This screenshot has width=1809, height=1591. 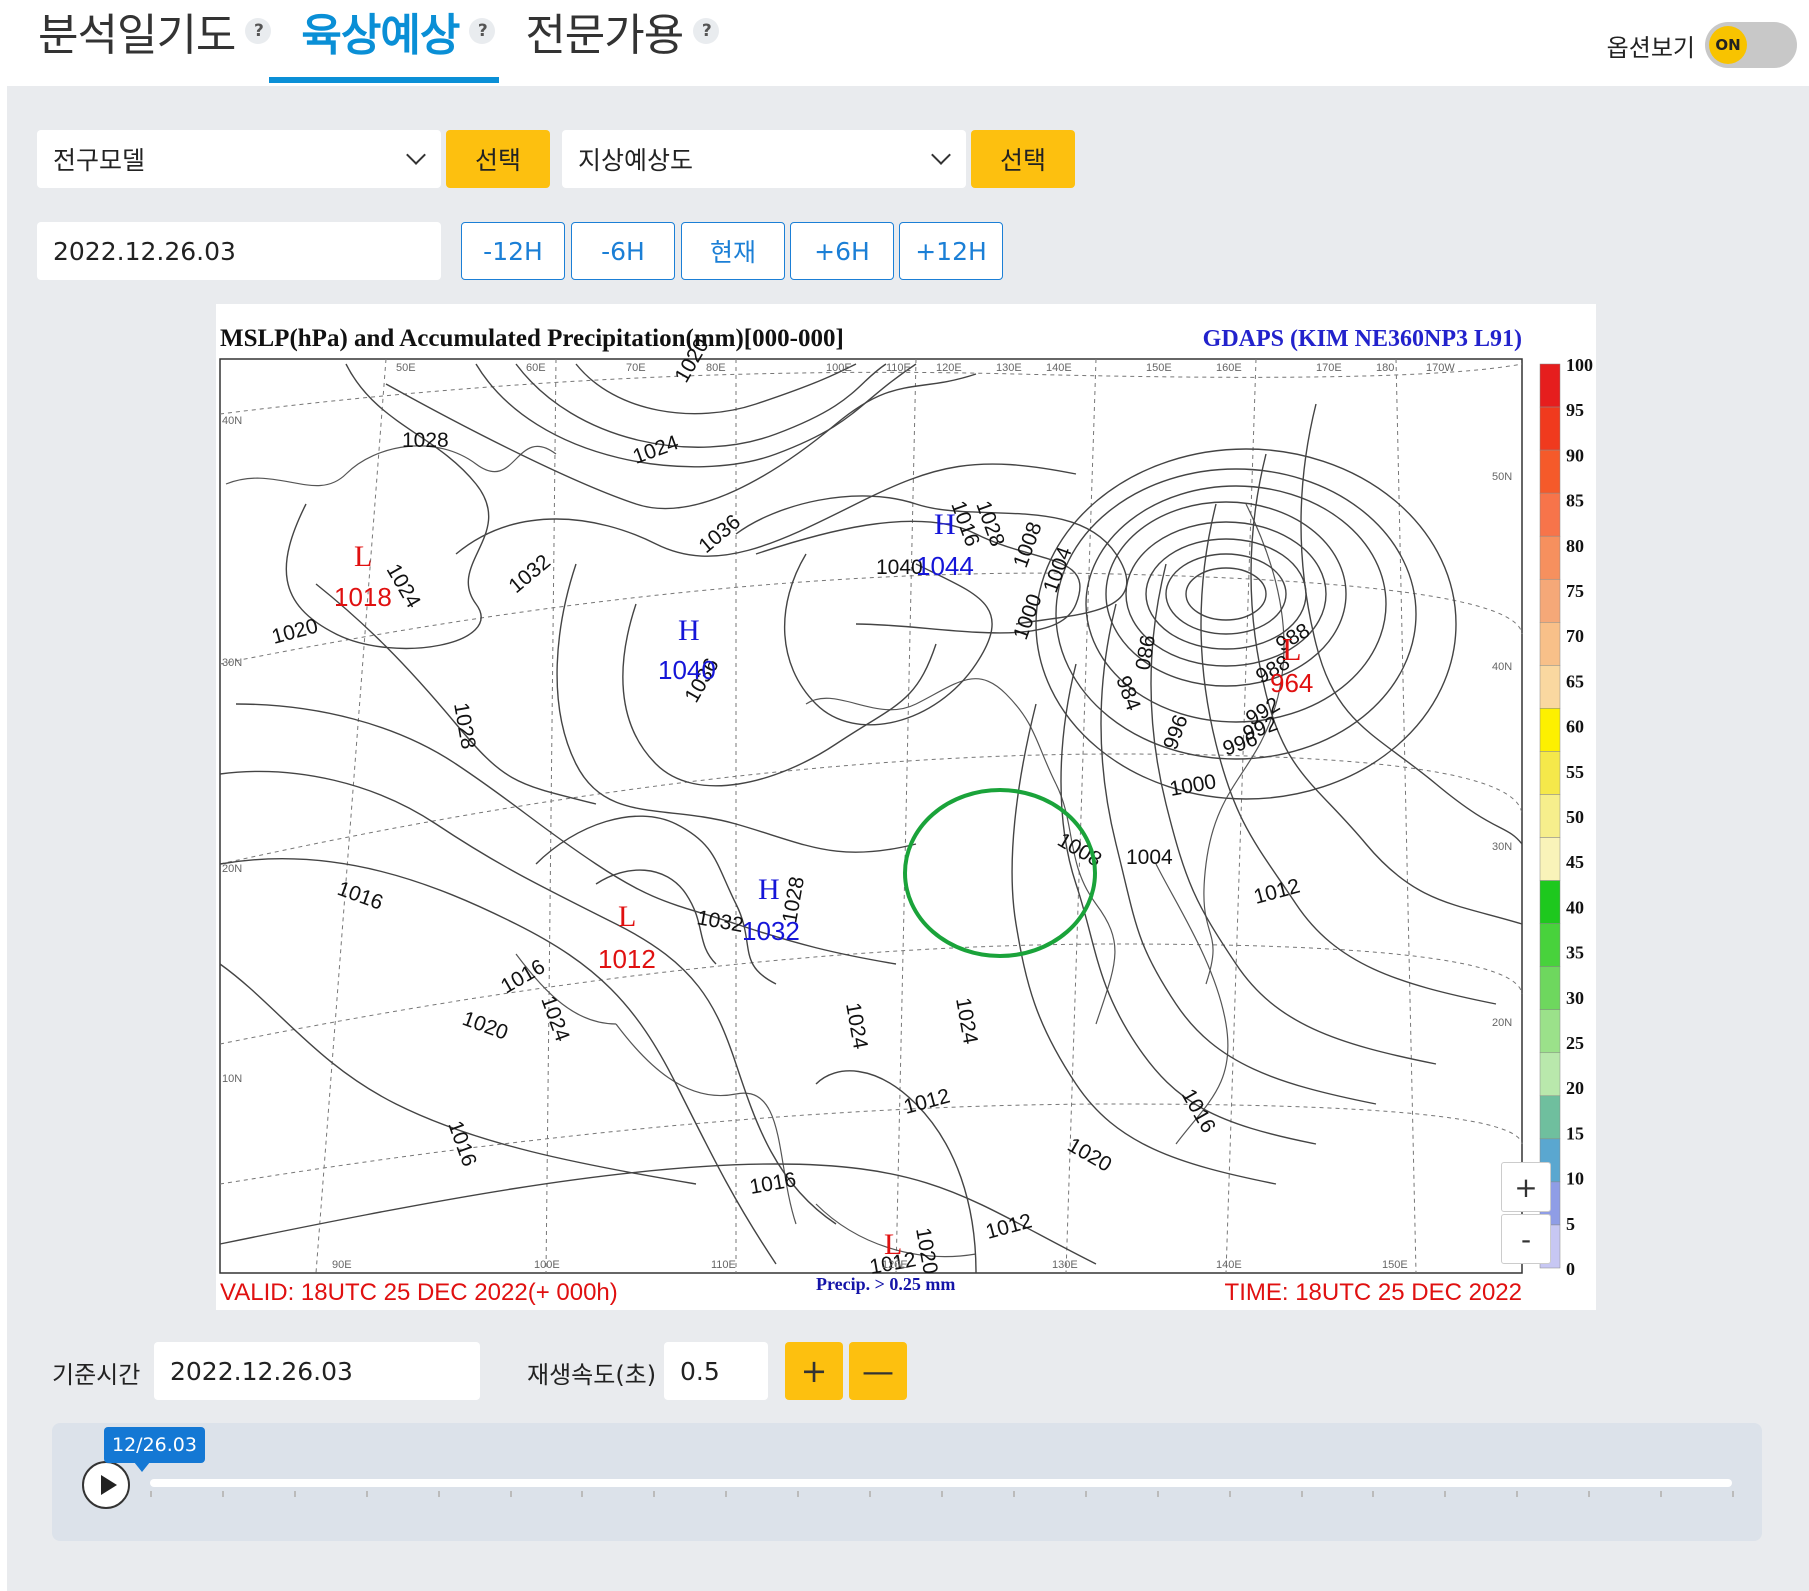 I want to click on datetime-input: 2022.12.26.03, so click(x=239, y=251).